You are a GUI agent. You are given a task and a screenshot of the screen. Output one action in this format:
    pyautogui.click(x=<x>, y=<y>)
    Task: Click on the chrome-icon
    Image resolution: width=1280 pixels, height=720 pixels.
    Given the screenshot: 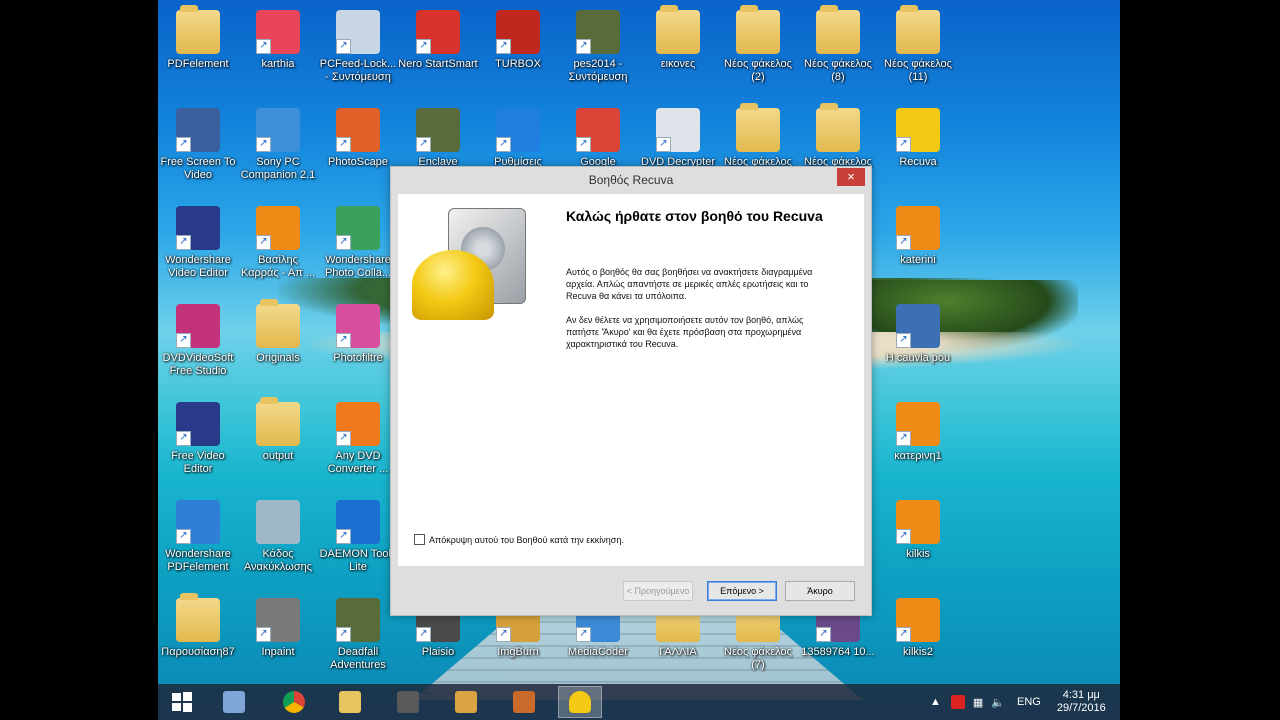 What is the action you would take?
    pyautogui.click(x=598, y=130)
    